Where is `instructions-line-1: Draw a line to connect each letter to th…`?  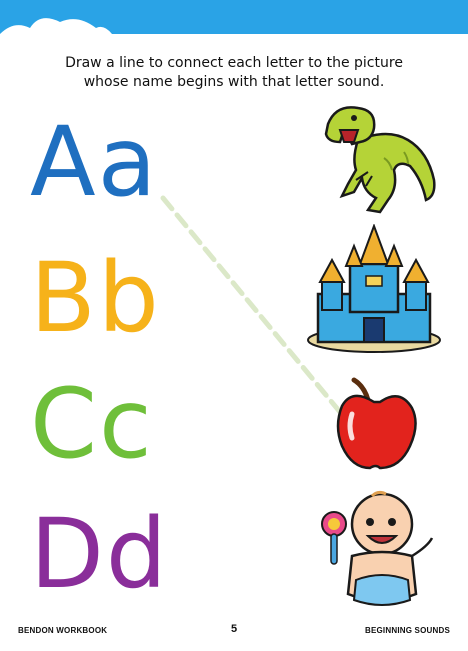 instructions-line-1: Draw a line to connect each letter to th… is located at coordinates (234, 63).